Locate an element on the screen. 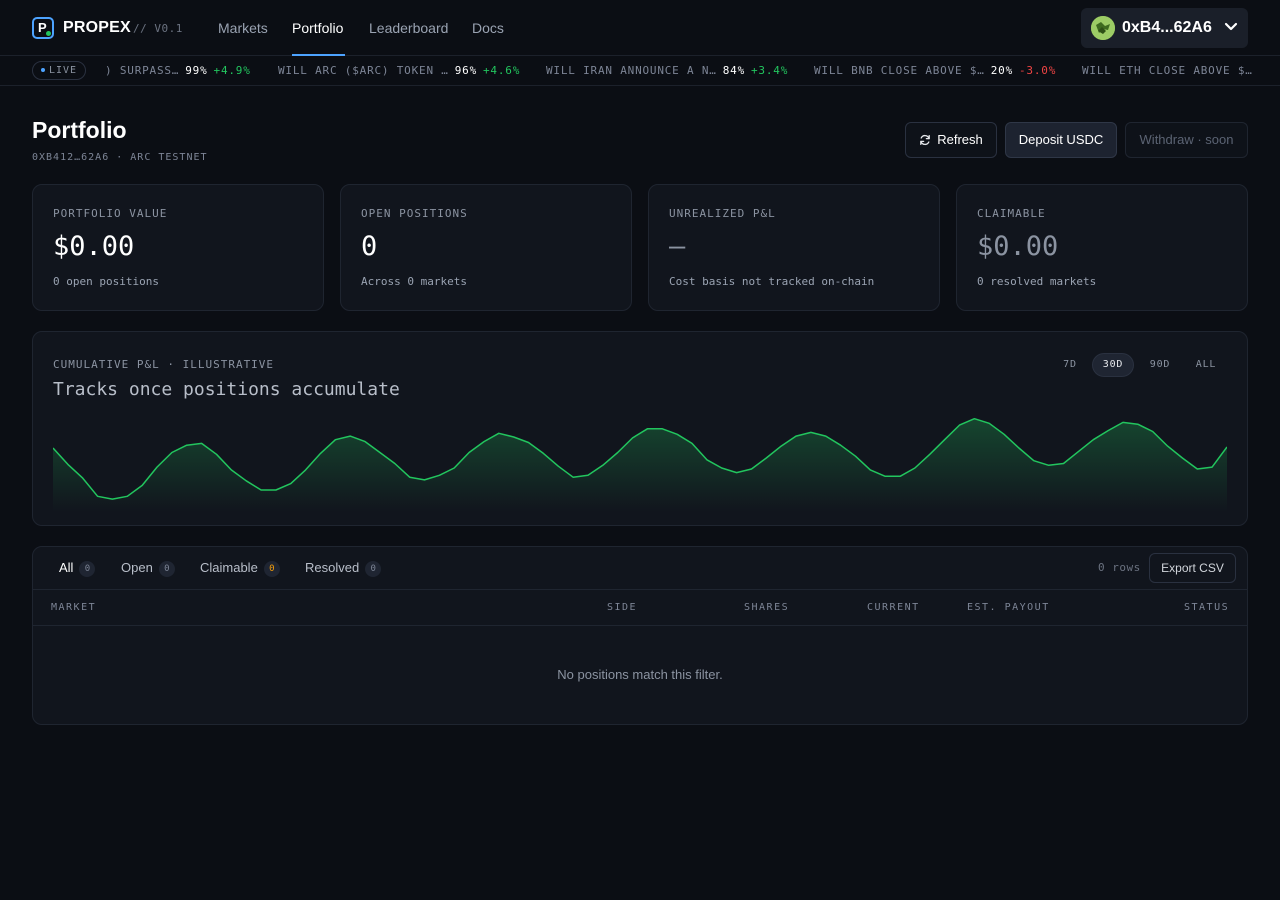 The image size is (1280, 900). ticker-item: WILL IRAN ANNOUNCE A N… 84% +3.4% is located at coordinates (667, 70).